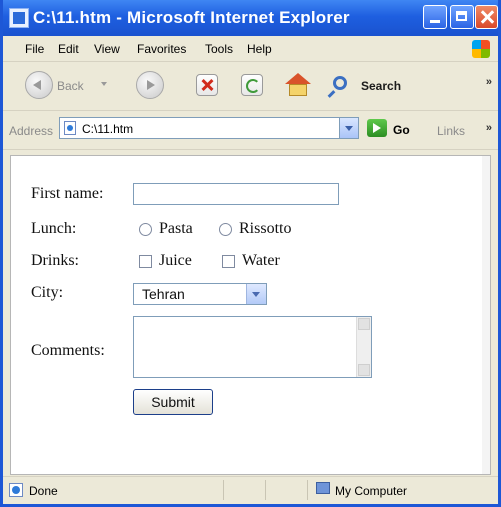 The image size is (501, 507). What do you see at coordinates (256, 294) in the screenshot?
I see `city-dropdown-icon` at bounding box center [256, 294].